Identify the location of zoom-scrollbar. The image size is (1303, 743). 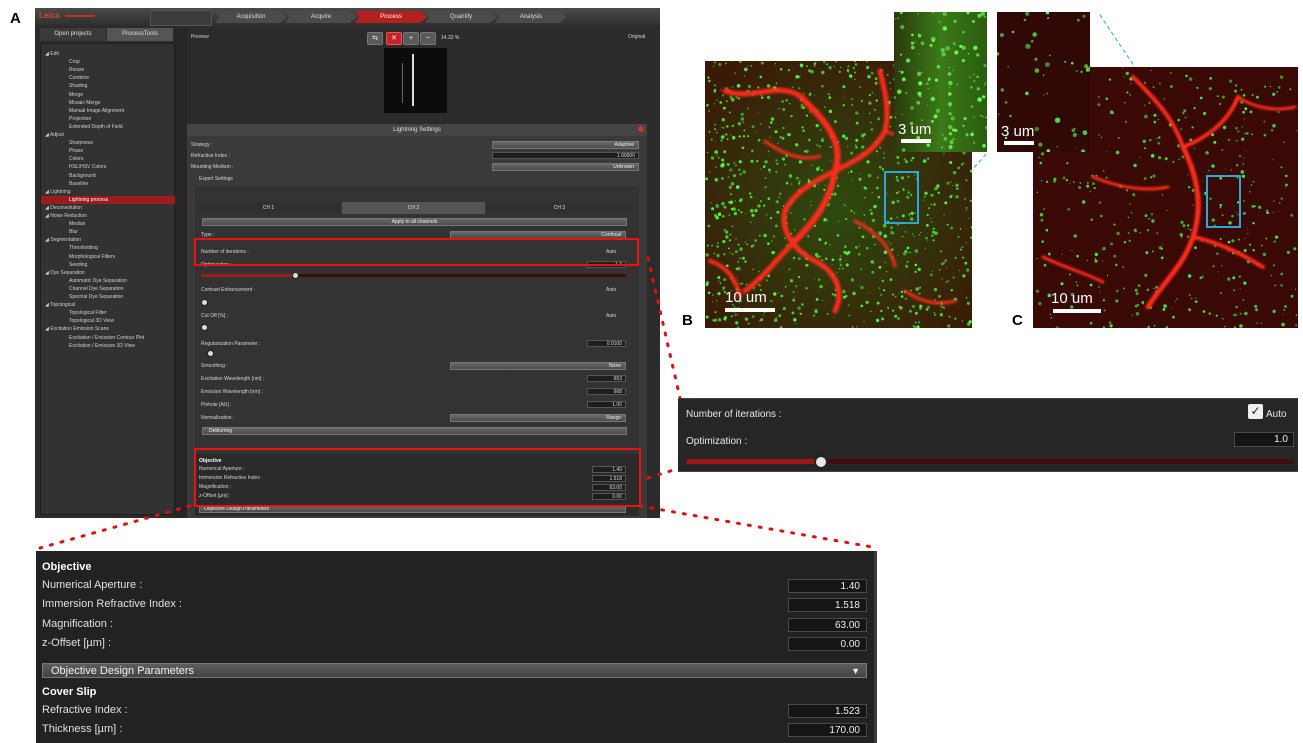
(875, 647).